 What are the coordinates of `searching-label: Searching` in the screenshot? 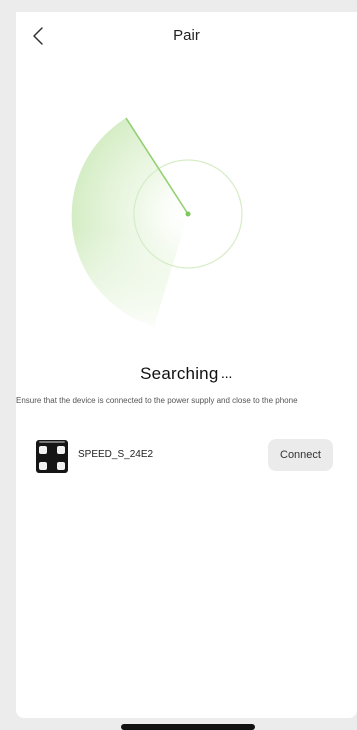 It's located at (179, 373).